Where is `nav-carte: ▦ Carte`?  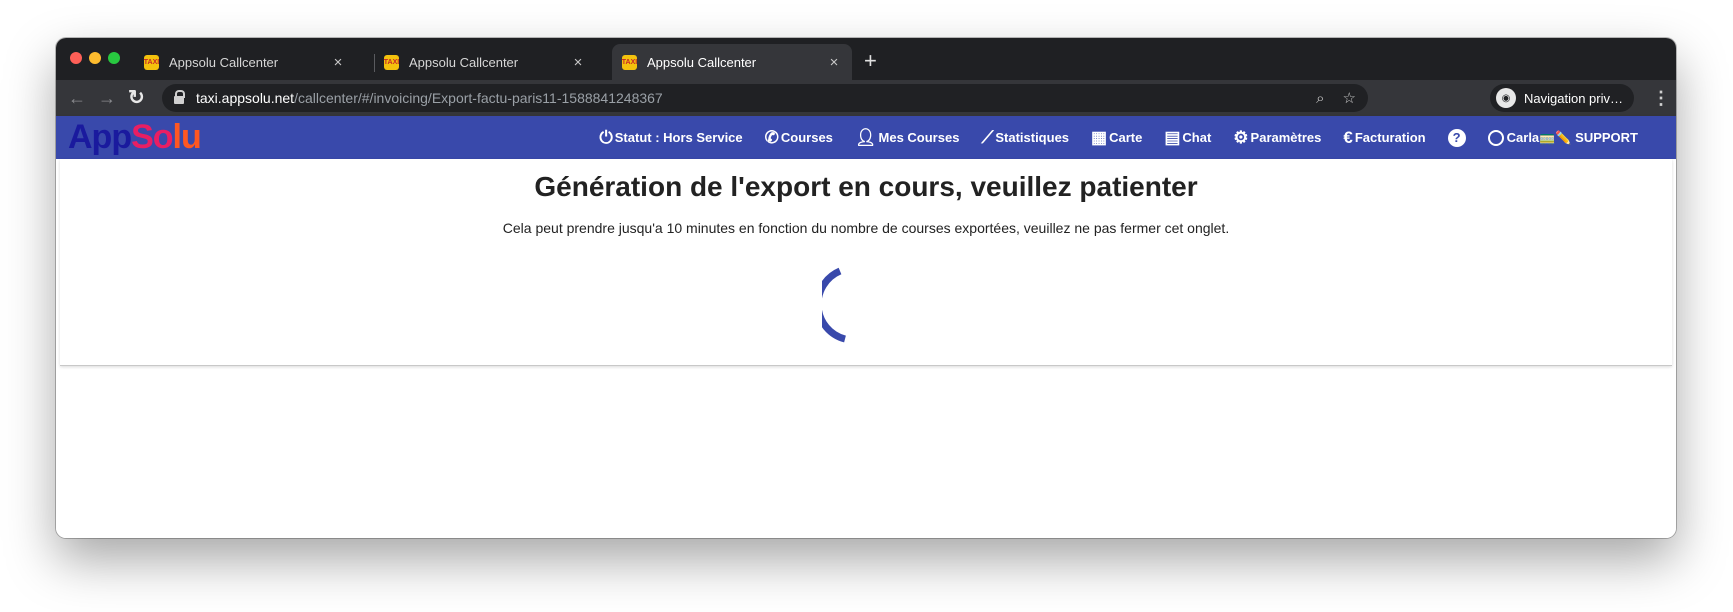 nav-carte: ▦ Carte is located at coordinates (1116, 137).